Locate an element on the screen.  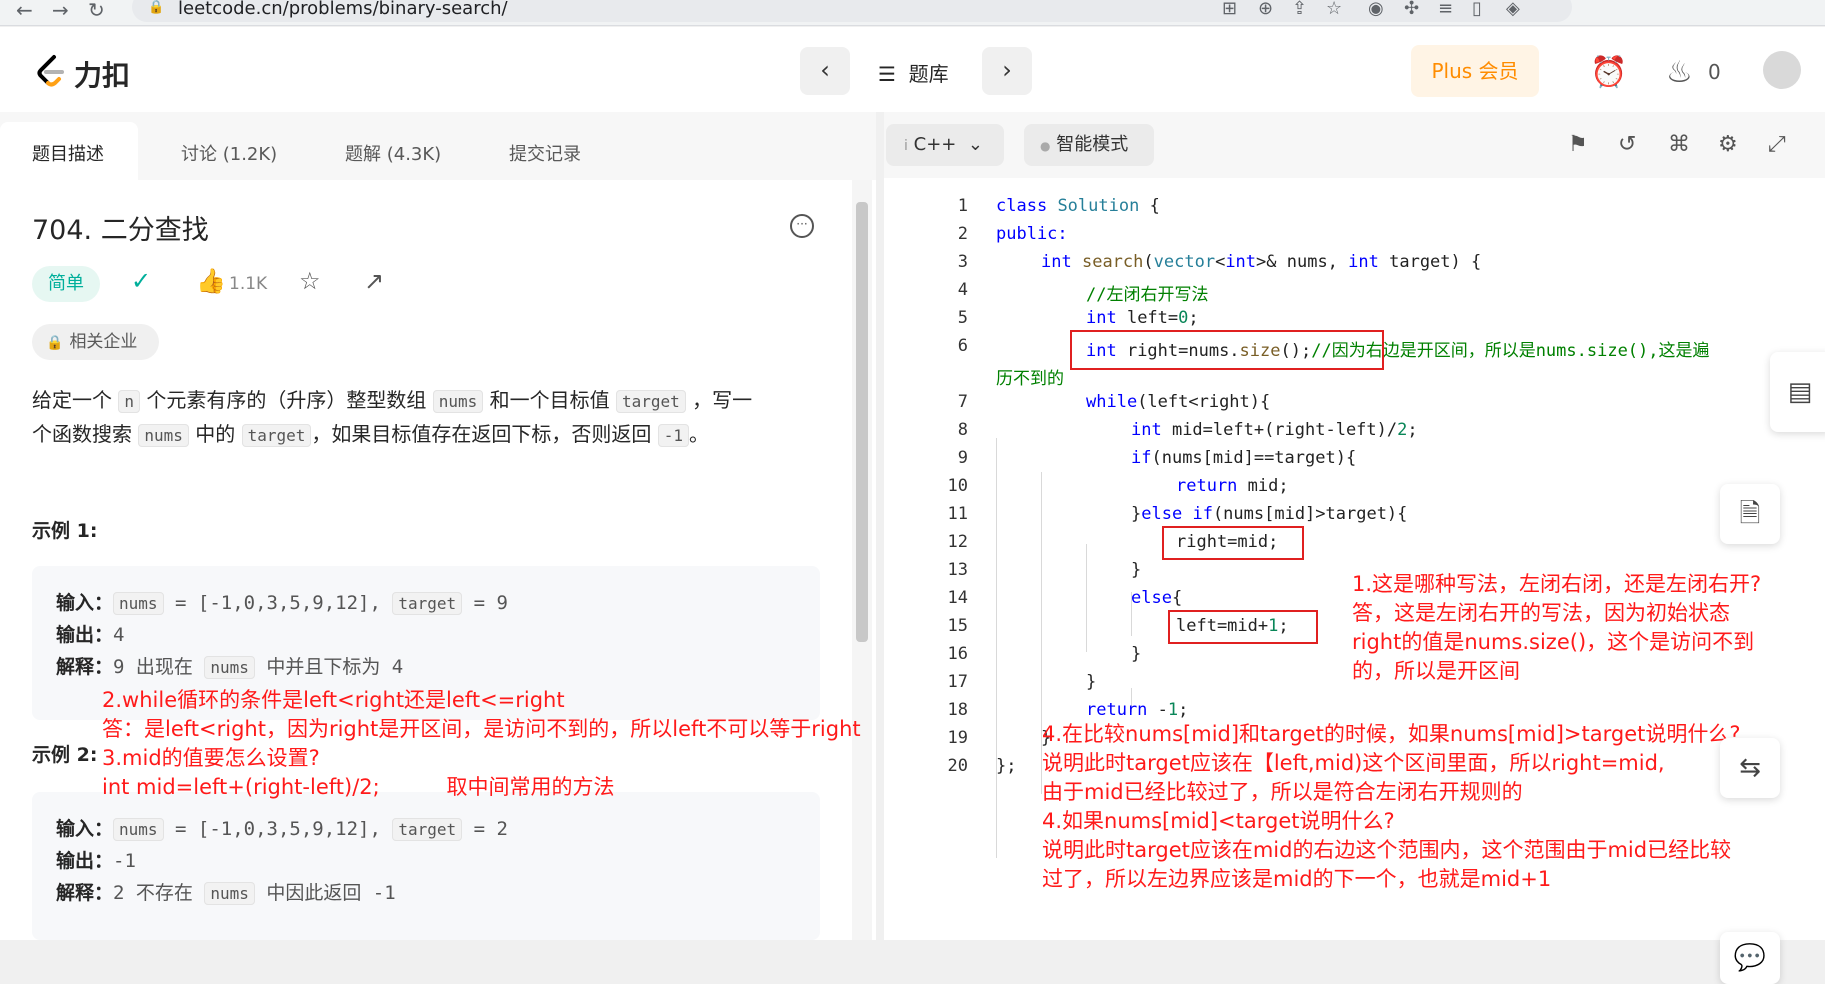
plus-member-button: Plus 会员 is located at coordinates (1475, 71).